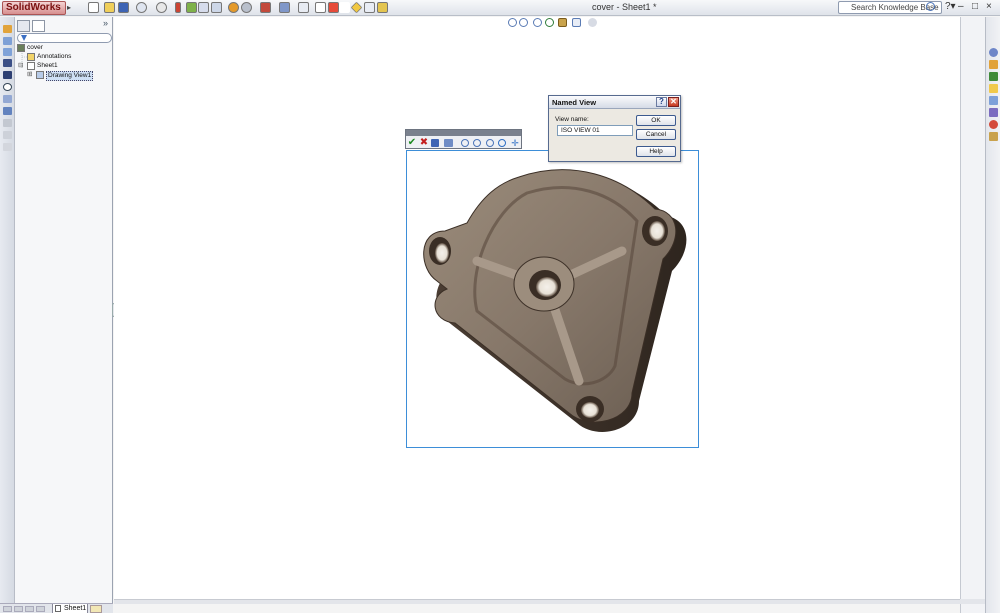  Describe the element at coordinates (465, 143) in the screenshot. I see `zoom-in-icon` at that location.